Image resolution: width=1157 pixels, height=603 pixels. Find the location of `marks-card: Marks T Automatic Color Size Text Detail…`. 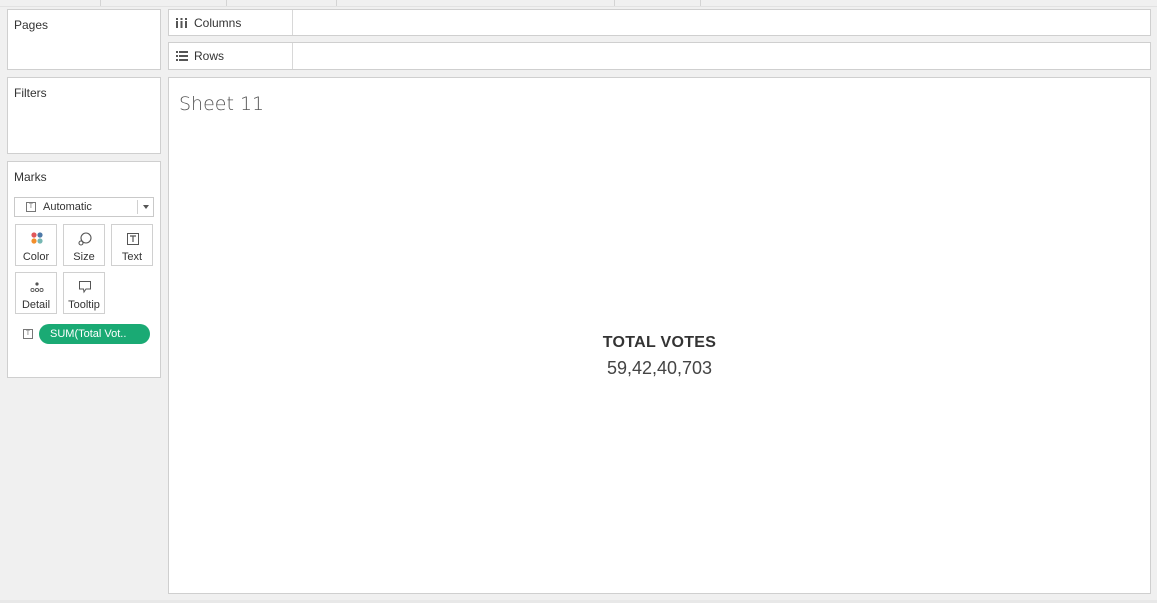

marks-card: Marks T Automatic Color Size Text Detail… is located at coordinates (84, 269).